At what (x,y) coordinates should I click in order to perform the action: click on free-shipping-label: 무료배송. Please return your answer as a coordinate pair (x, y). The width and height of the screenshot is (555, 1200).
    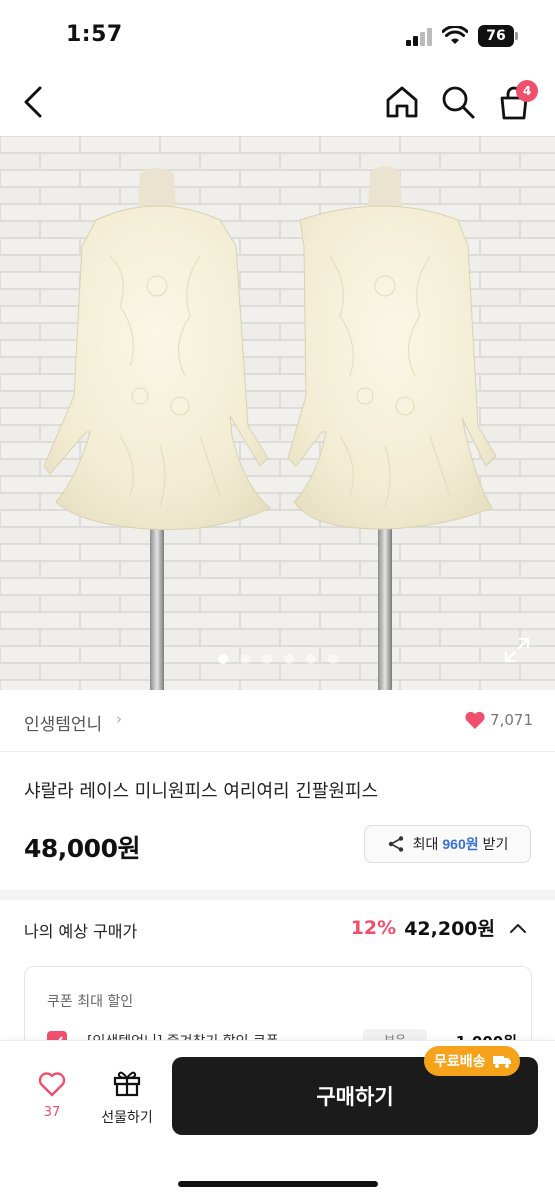
    Looking at the image, I should click on (460, 1062).